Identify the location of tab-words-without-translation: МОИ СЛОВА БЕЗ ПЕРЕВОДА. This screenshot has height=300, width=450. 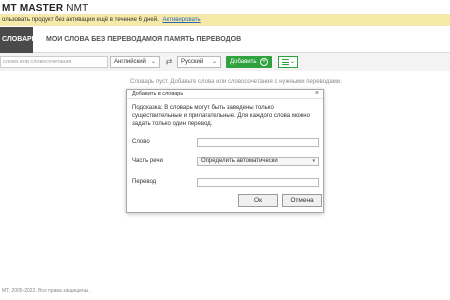
(96, 40).